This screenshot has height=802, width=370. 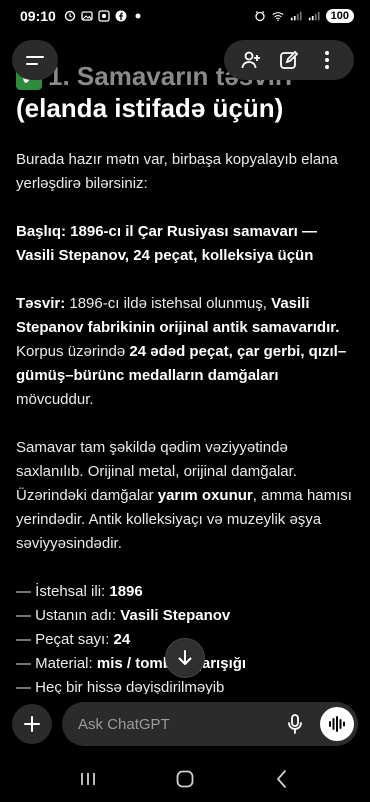 What do you see at coordinates (278, 16) in the screenshot?
I see `wifi-icon` at bounding box center [278, 16].